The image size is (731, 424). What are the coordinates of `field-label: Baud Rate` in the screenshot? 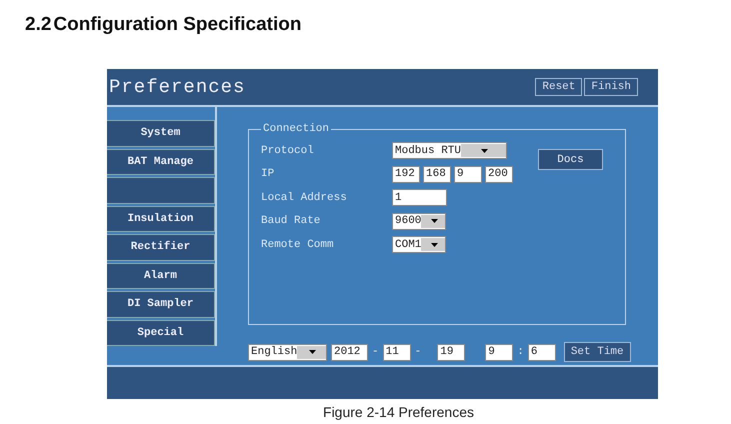 It's located at (291, 221).